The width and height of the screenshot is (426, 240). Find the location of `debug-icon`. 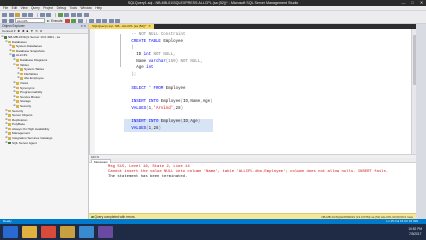

debug-icon is located at coordinates (80, 20).